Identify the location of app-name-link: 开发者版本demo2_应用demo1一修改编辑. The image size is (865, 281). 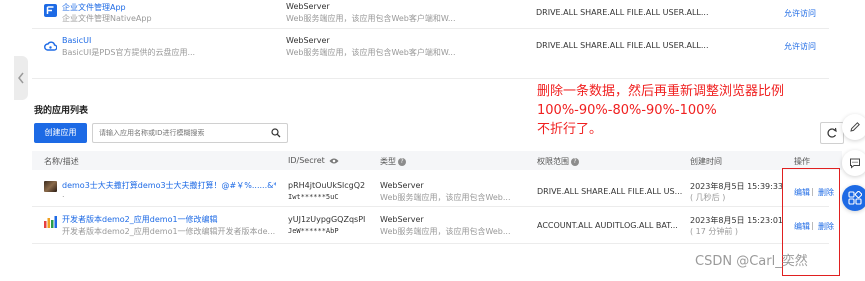
(169, 219).